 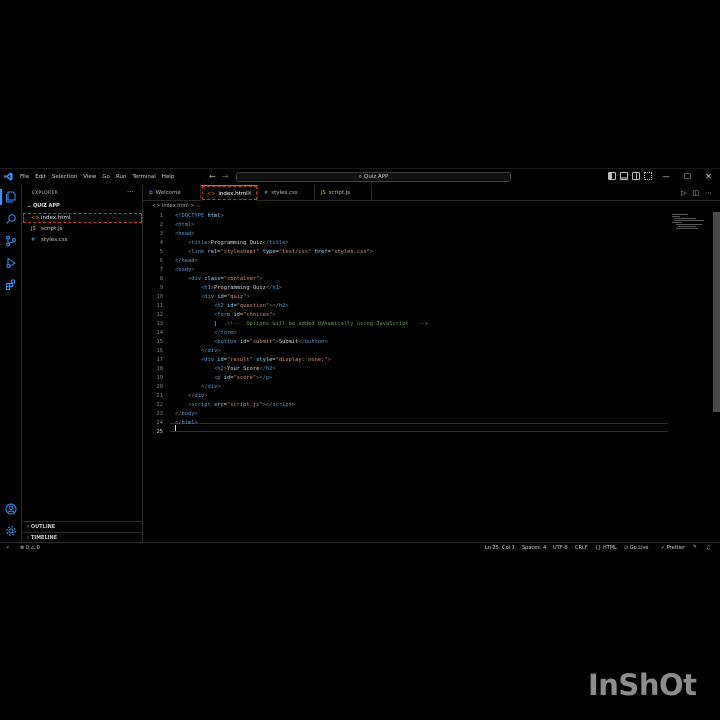 What do you see at coordinates (286, 193) in the screenshot?
I see `tab-styles-css: # styles.css` at bounding box center [286, 193].